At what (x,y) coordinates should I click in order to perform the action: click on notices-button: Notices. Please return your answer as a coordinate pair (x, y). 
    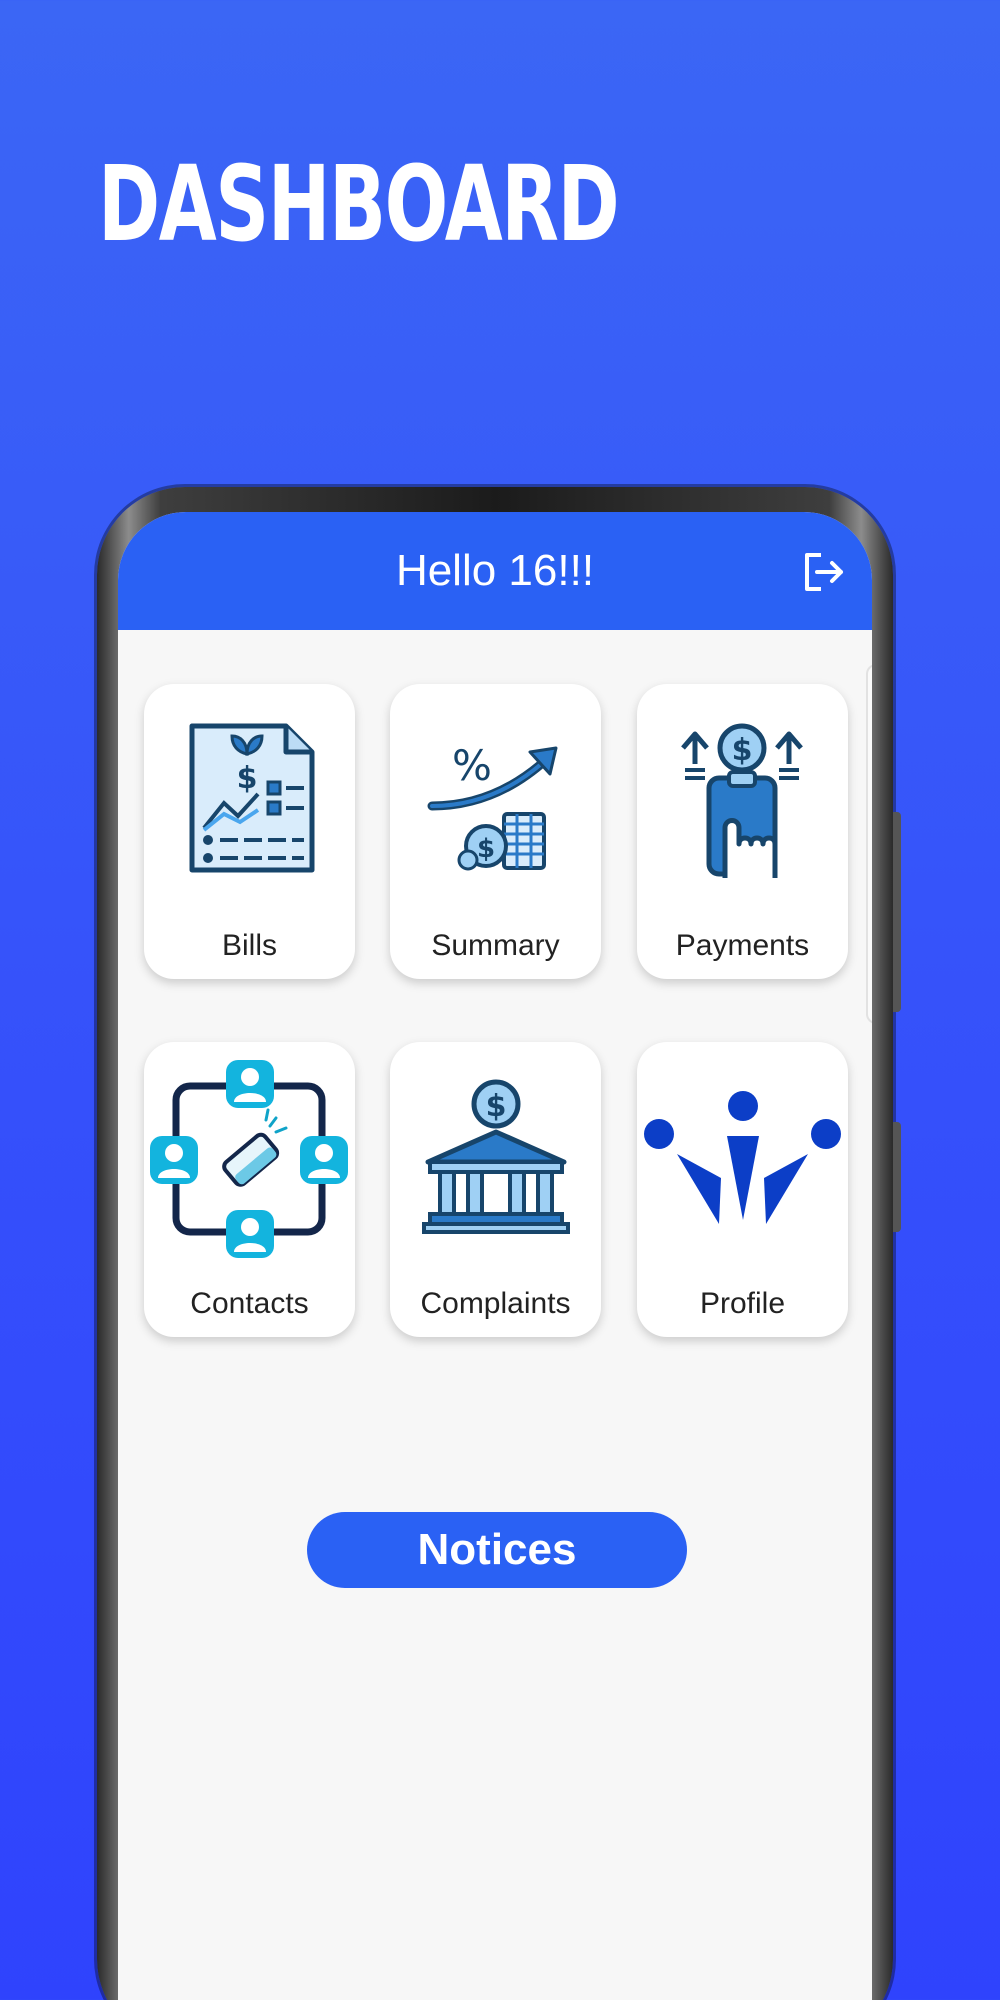
    Looking at the image, I should click on (497, 1550).